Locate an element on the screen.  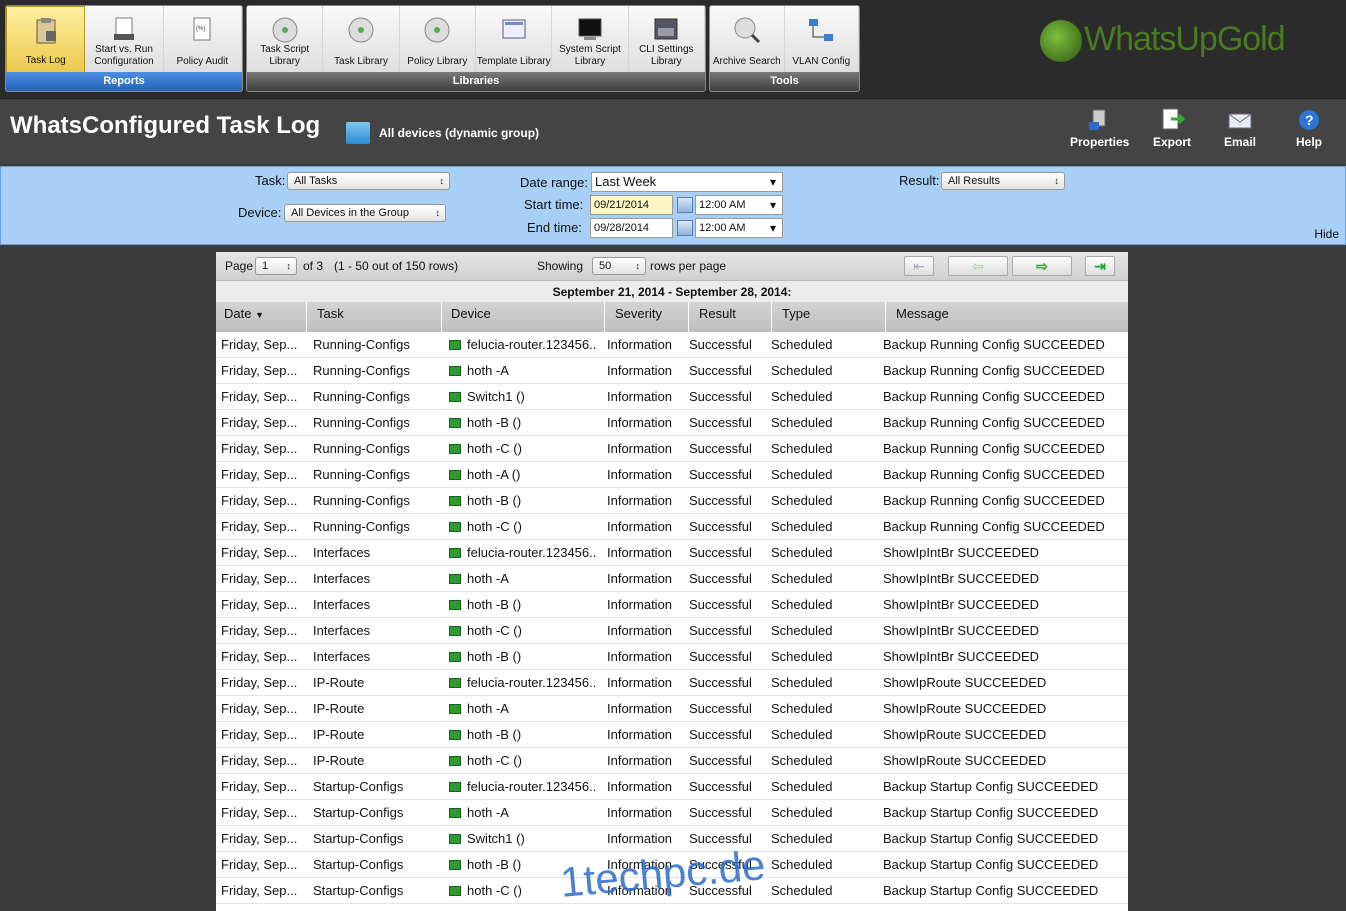
rows-per-page-select: 50 is located at coordinates (619, 266).